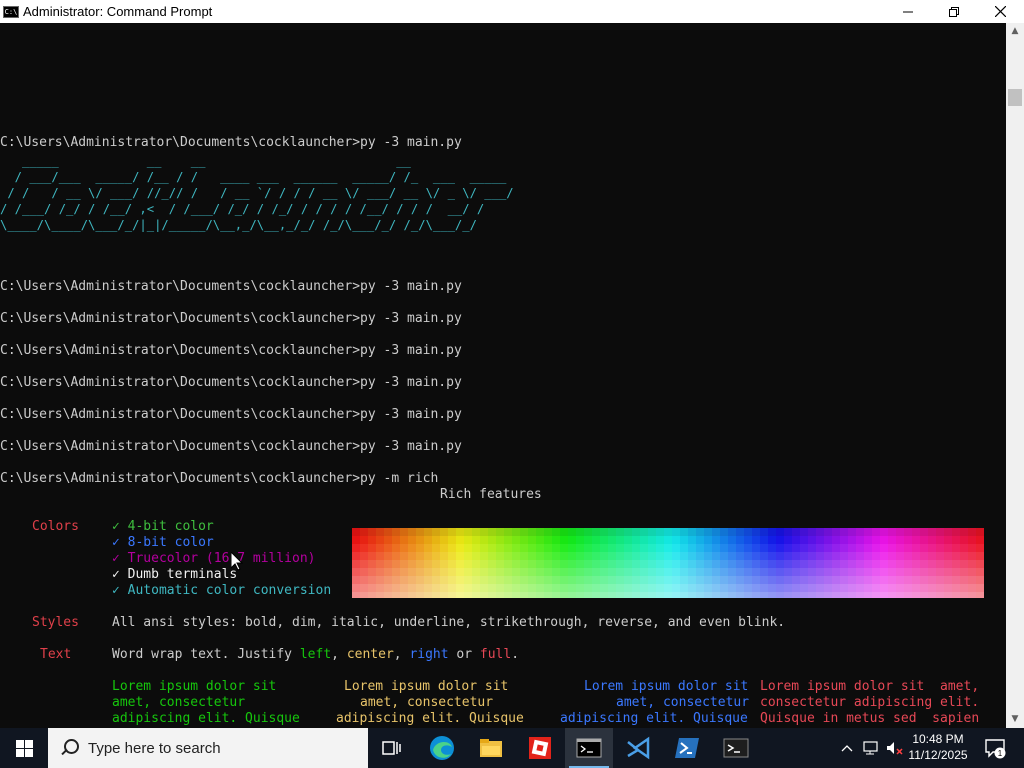  Describe the element at coordinates (589, 748) in the screenshot. I see `command-prompt-taskbar-button` at that location.